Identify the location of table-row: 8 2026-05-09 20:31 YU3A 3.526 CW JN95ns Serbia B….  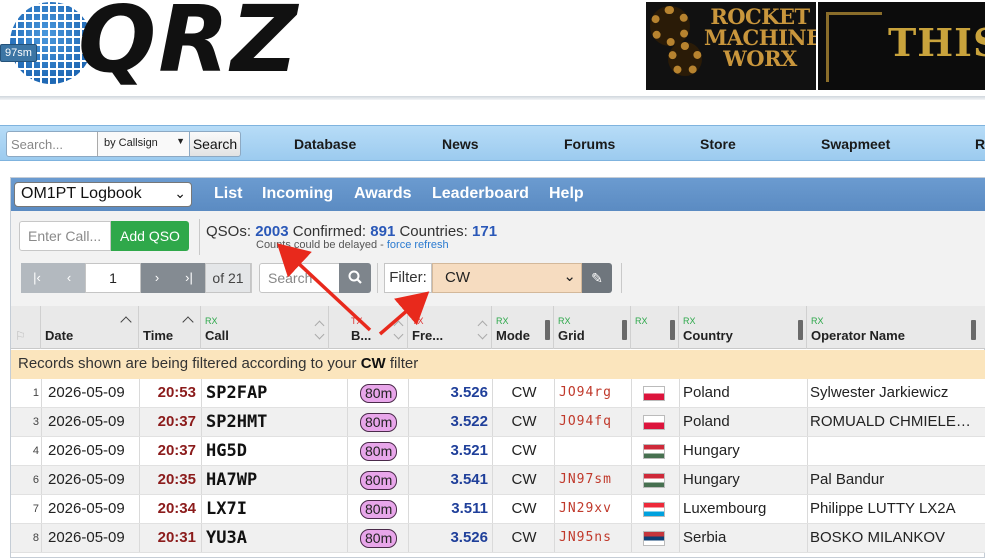
(498, 538).